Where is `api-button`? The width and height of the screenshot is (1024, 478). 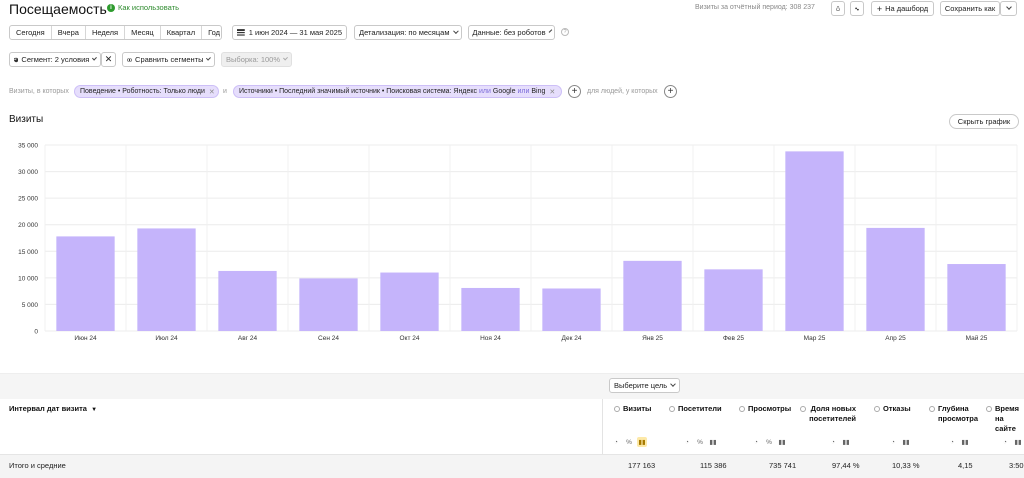 api-button is located at coordinates (857, 8).